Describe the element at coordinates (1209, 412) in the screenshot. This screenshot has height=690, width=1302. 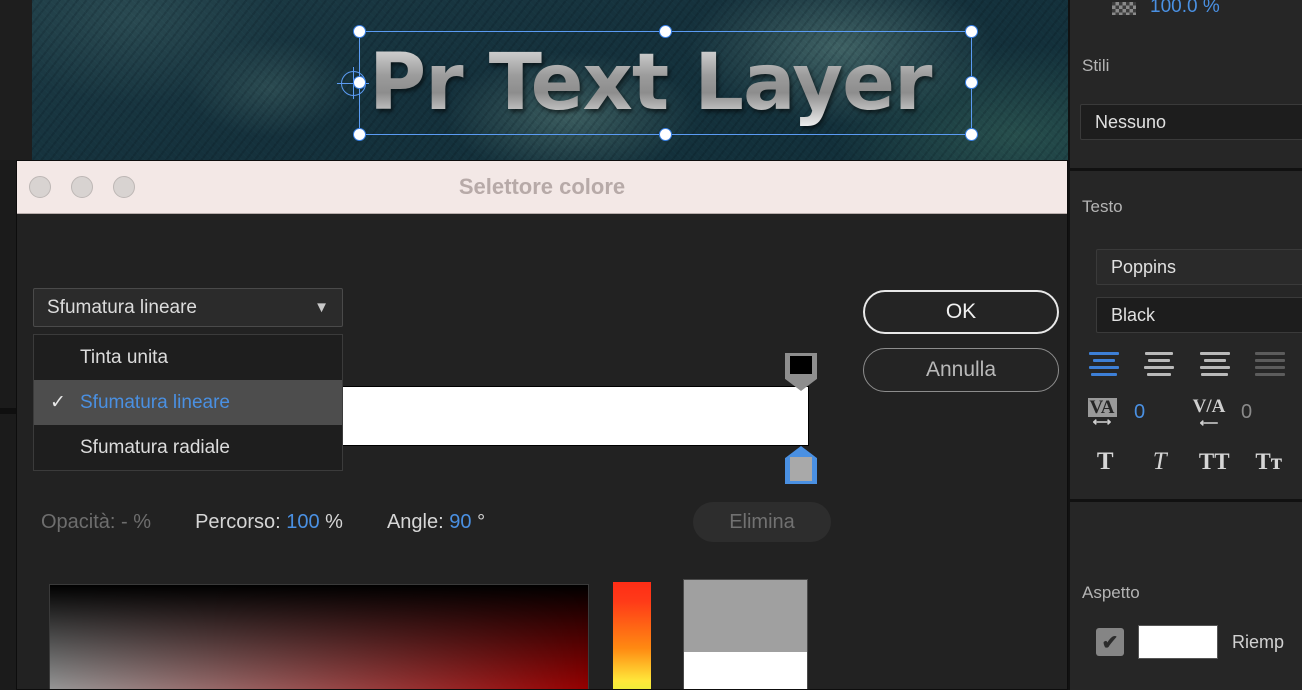
I see `kerning-icon: V/A ⟵` at that location.